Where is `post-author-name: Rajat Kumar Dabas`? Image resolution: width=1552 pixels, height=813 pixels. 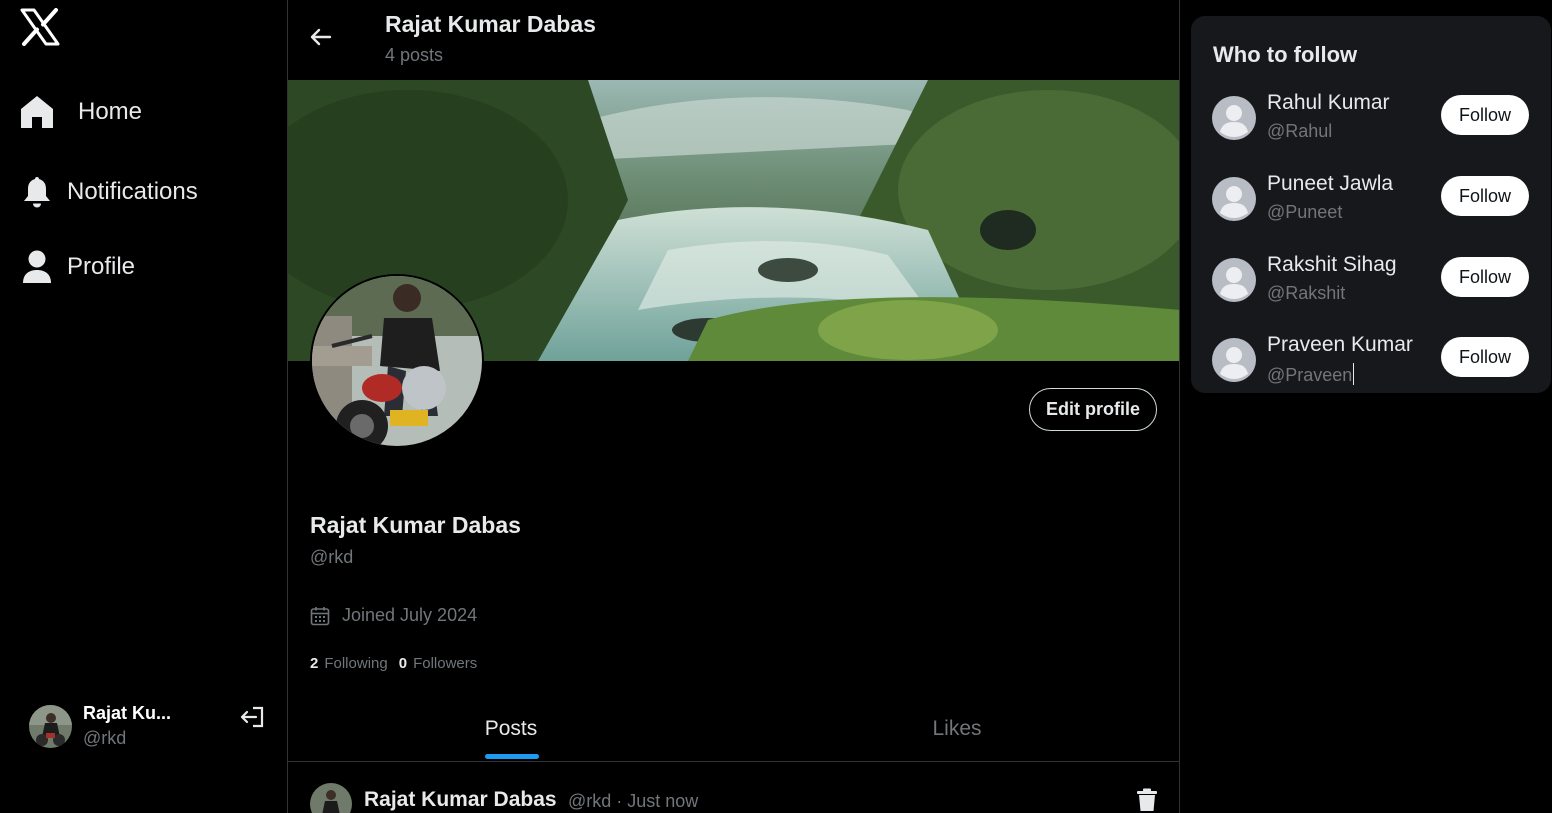 post-author-name: Rajat Kumar Dabas is located at coordinates (460, 800).